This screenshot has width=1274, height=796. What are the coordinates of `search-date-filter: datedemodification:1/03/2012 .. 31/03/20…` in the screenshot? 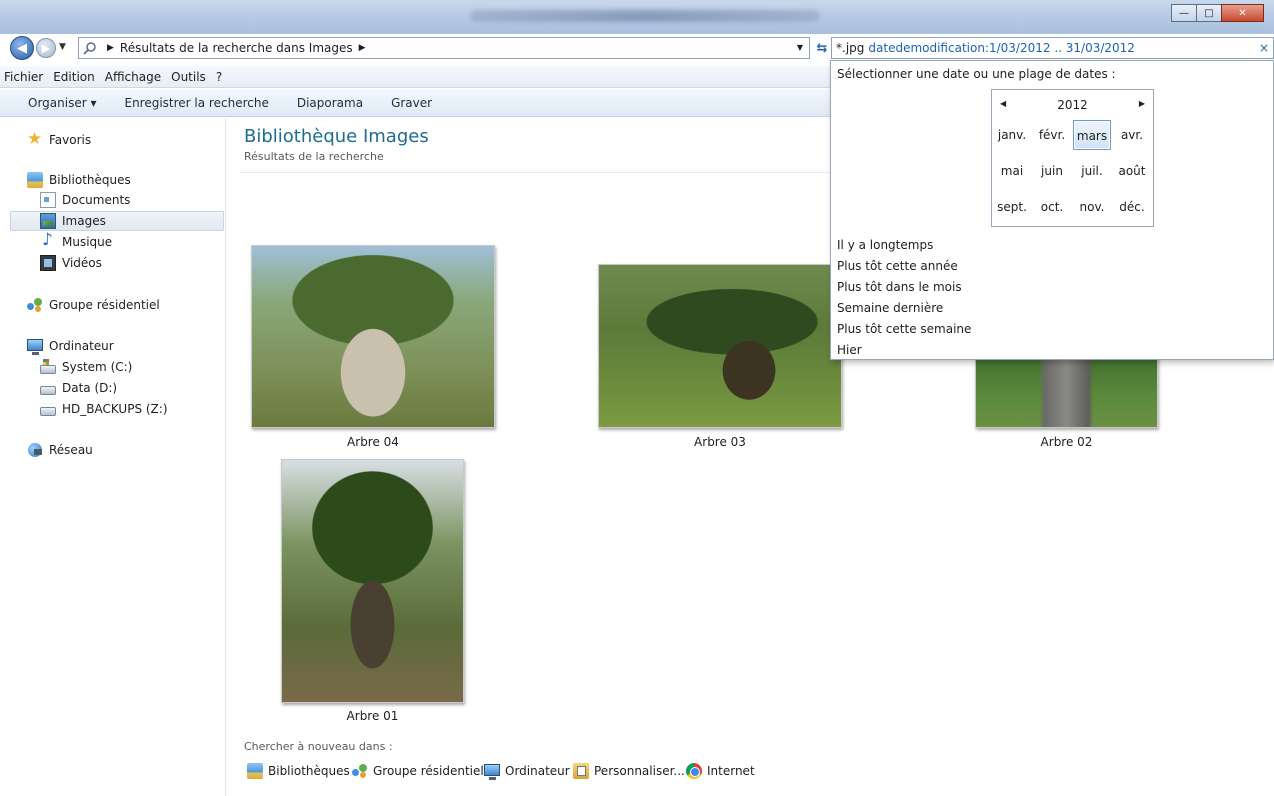 It's located at (1001, 48).